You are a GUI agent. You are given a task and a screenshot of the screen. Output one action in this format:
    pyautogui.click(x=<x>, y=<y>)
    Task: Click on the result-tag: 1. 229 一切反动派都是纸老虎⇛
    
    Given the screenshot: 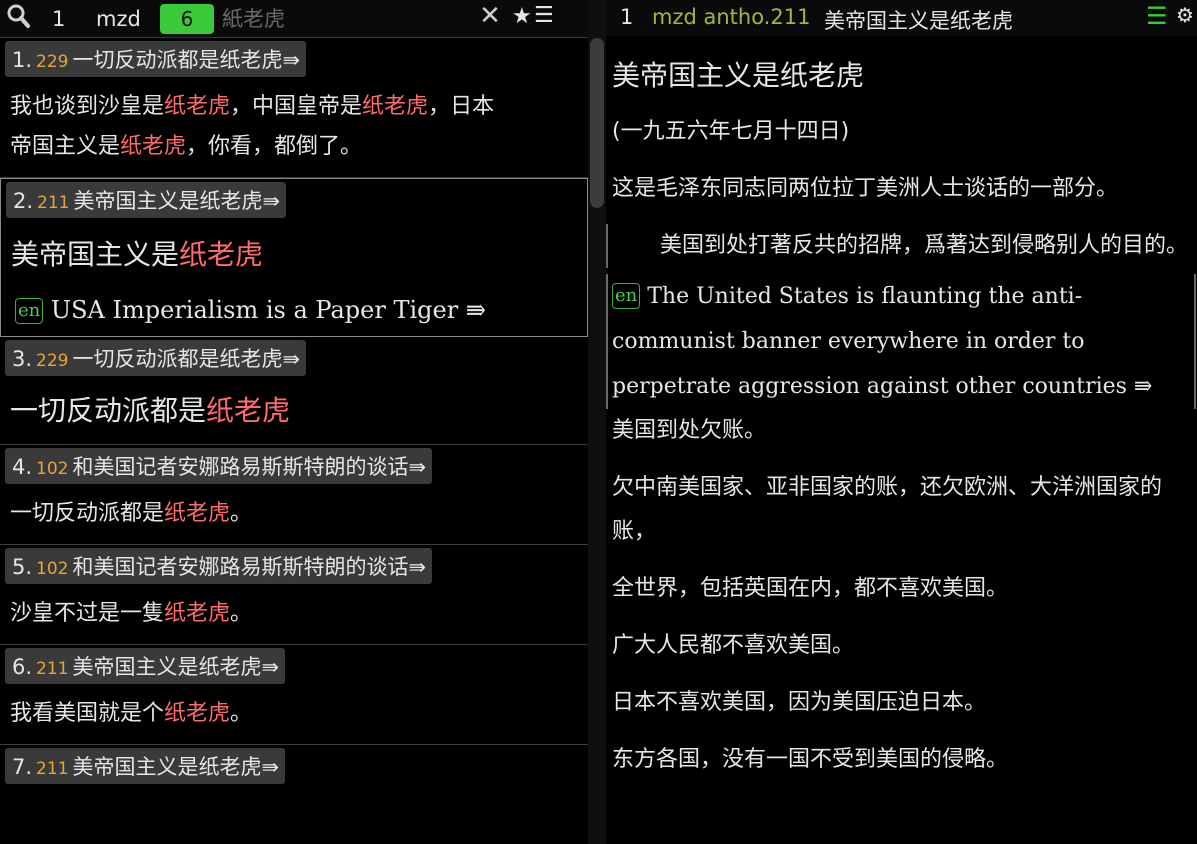 What is the action you would take?
    pyautogui.click(x=156, y=59)
    